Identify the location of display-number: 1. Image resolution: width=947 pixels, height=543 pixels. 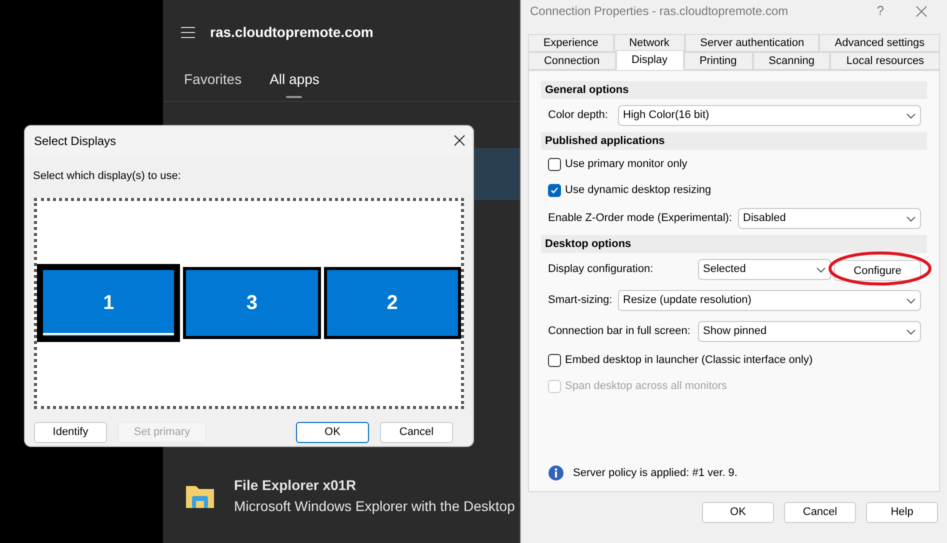
(108, 303).